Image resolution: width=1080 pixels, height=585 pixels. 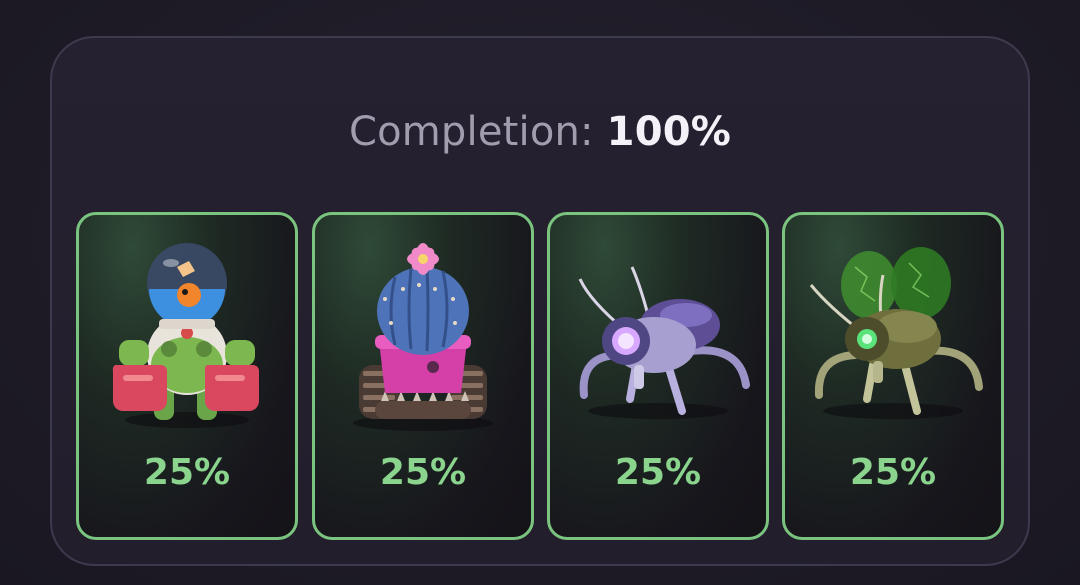 I want to click on character-card-green-beetle-bot: 25%, so click(x=893, y=376).